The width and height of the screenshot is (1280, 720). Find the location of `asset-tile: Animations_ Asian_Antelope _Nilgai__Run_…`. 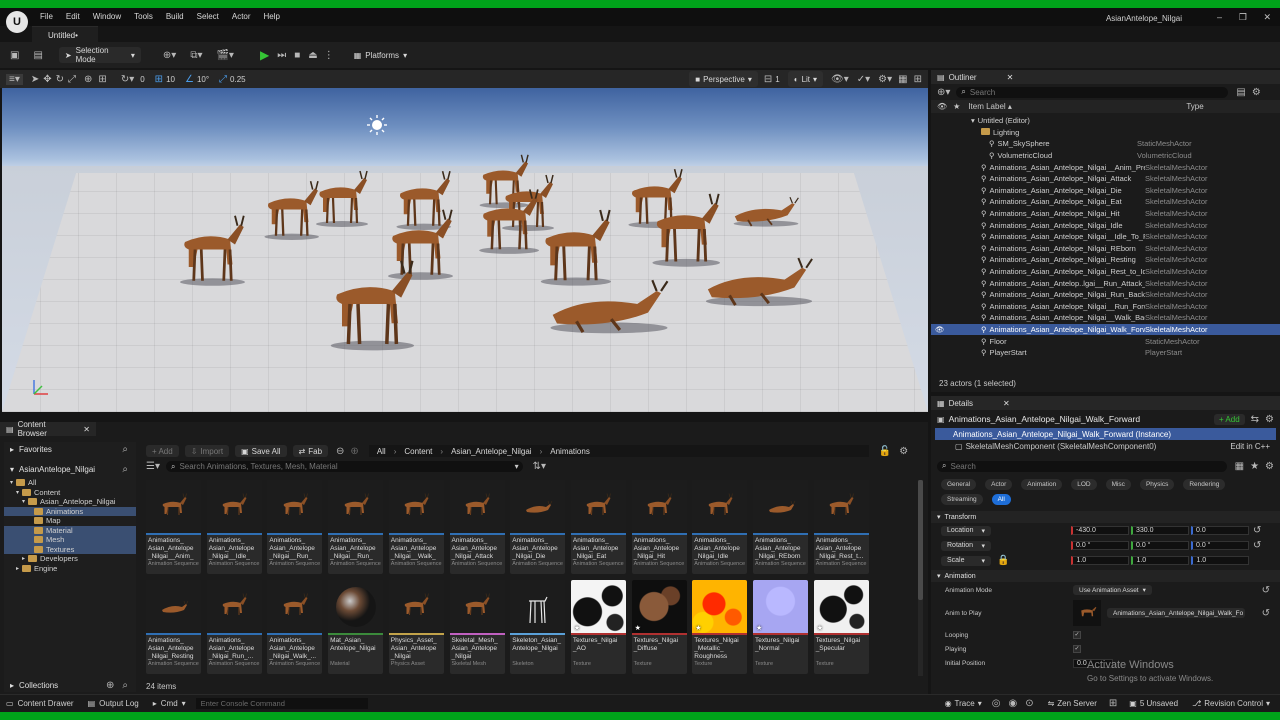

asset-tile: Animations_ Asian_Antelope _Nilgai__Run_… is located at coordinates (356, 527).